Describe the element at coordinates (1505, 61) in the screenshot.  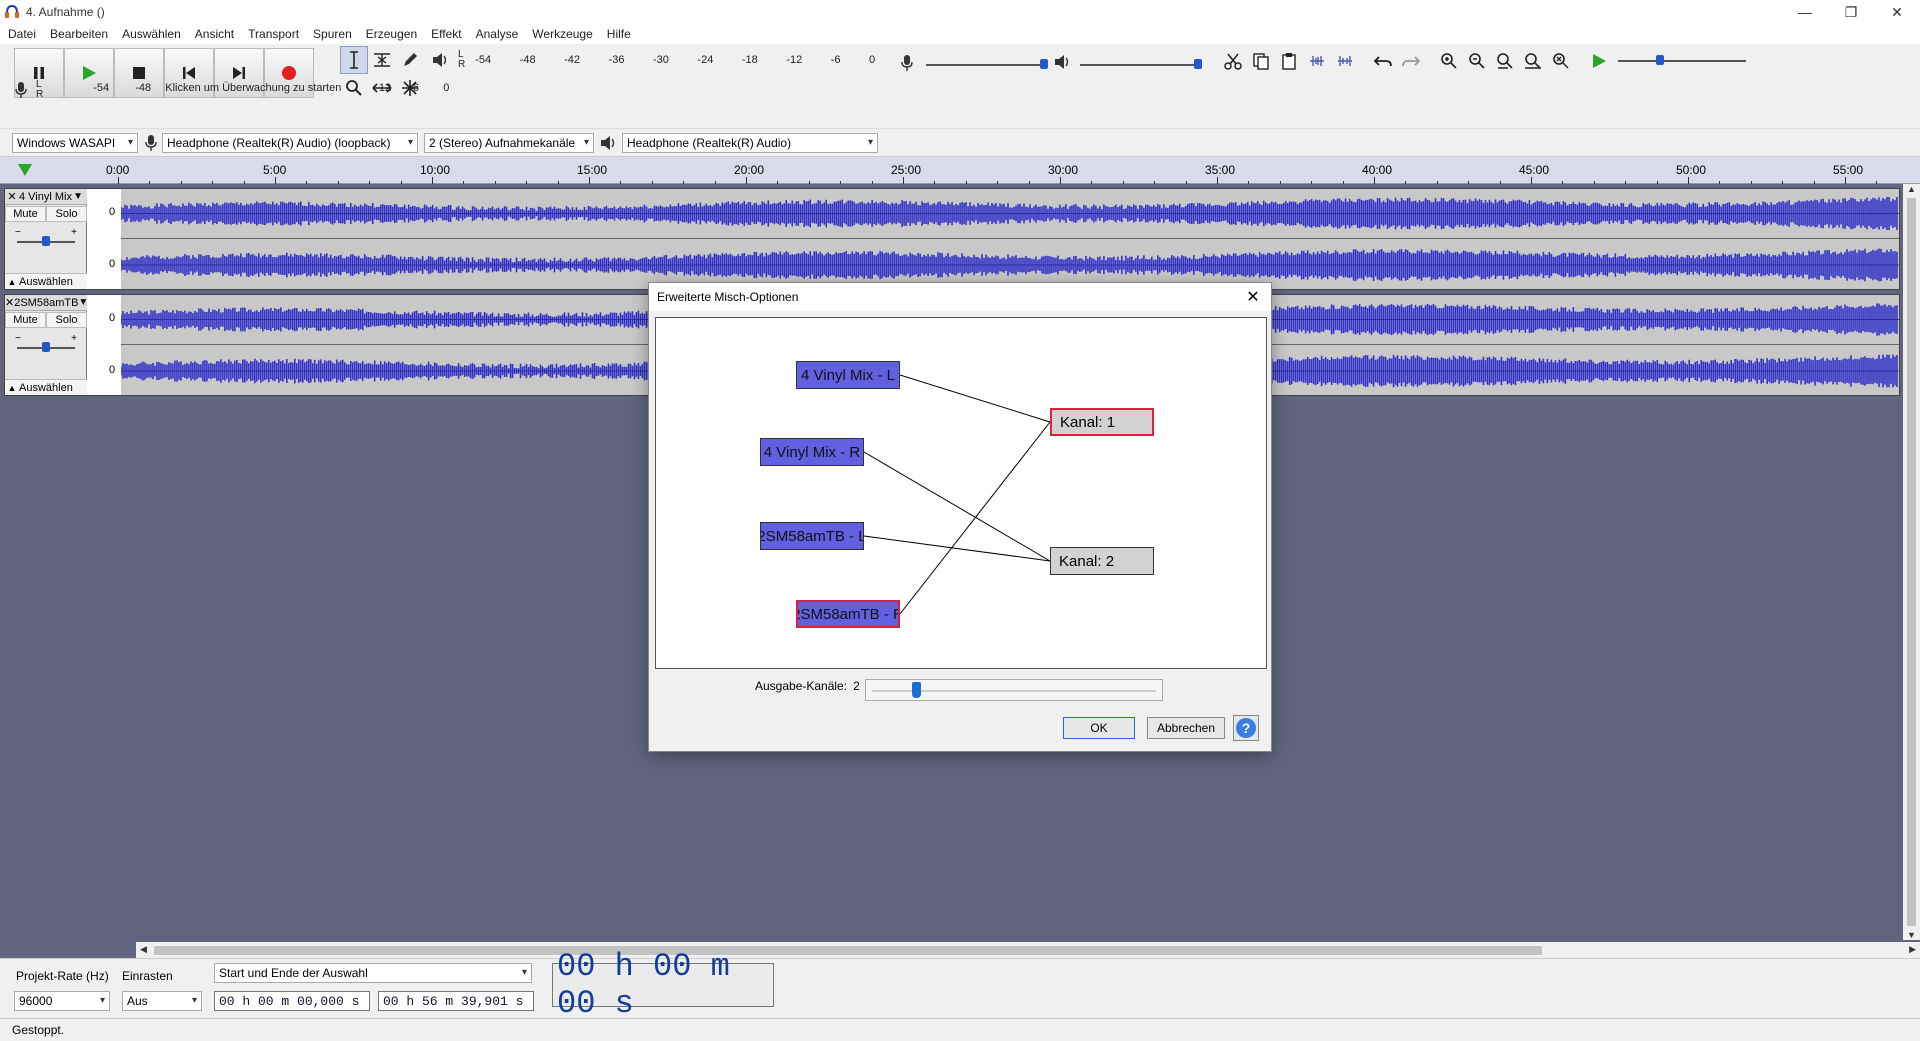
I see `fit-selection-button` at that location.